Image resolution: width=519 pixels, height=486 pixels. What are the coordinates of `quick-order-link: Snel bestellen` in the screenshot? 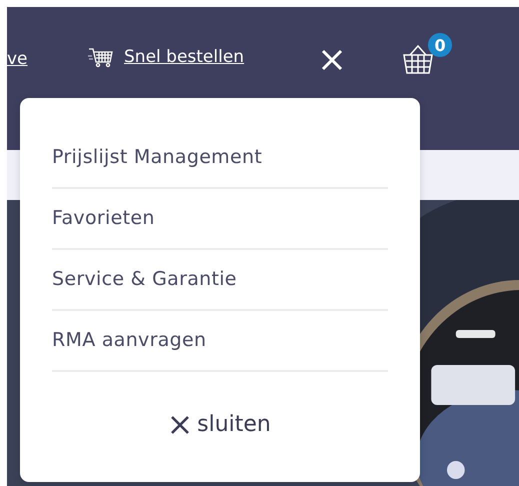 It's located at (184, 57).